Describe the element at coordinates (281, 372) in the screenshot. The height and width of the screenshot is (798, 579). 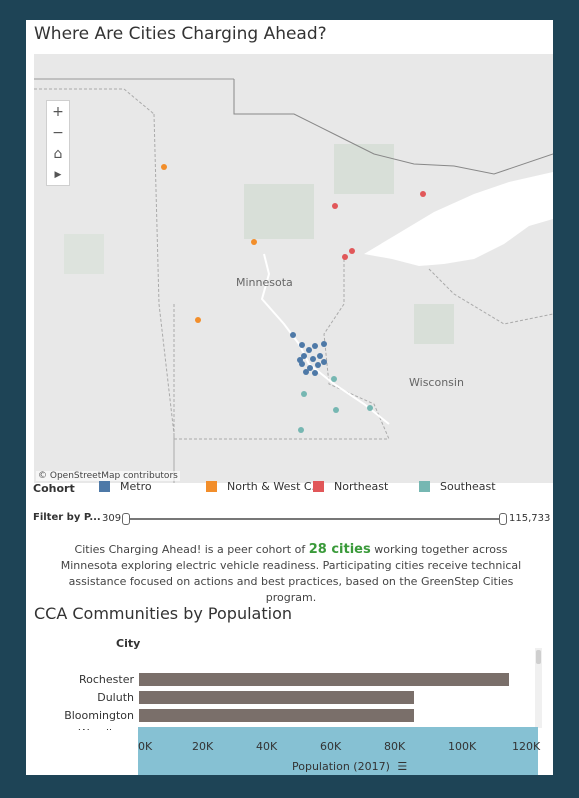
I see `border-line` at that location.